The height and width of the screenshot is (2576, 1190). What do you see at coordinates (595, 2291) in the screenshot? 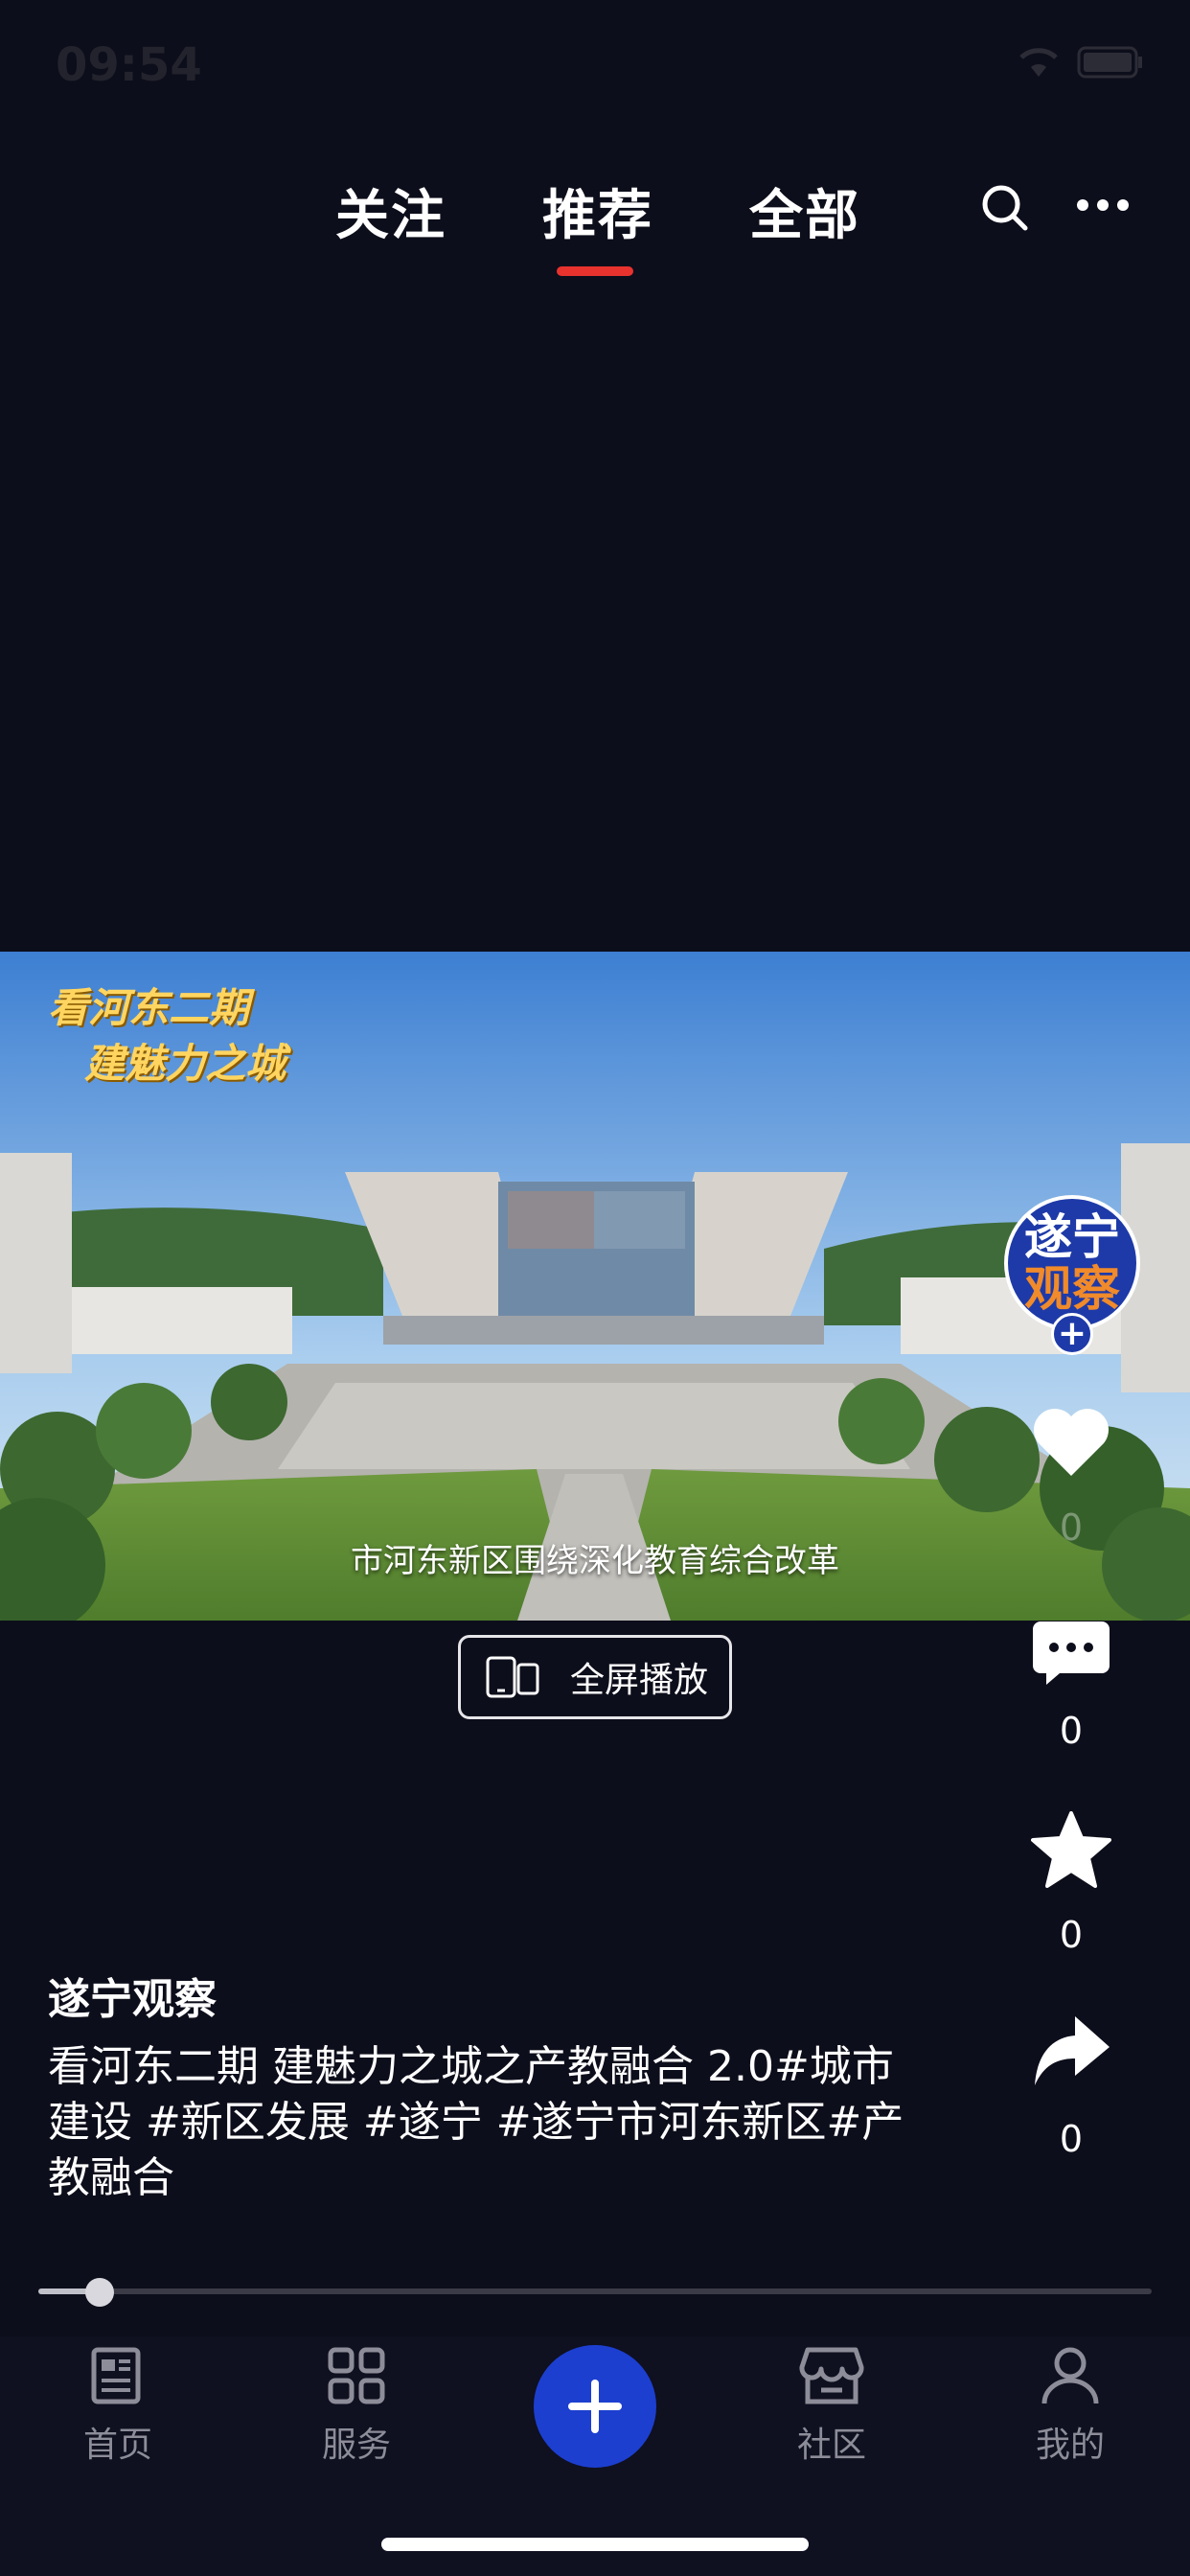
I see `progress-track` at bounding box center [595, 2291].